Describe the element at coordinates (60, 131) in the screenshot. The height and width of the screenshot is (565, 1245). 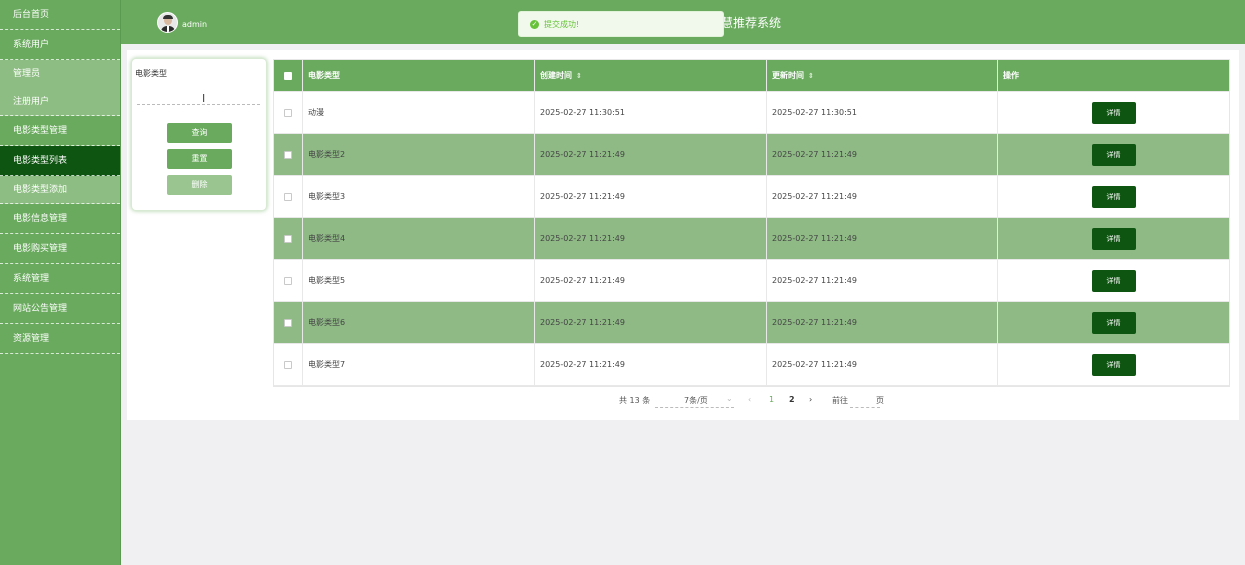
I see `sidebar-item-movie-type-management: 电影类型管理` at that location.